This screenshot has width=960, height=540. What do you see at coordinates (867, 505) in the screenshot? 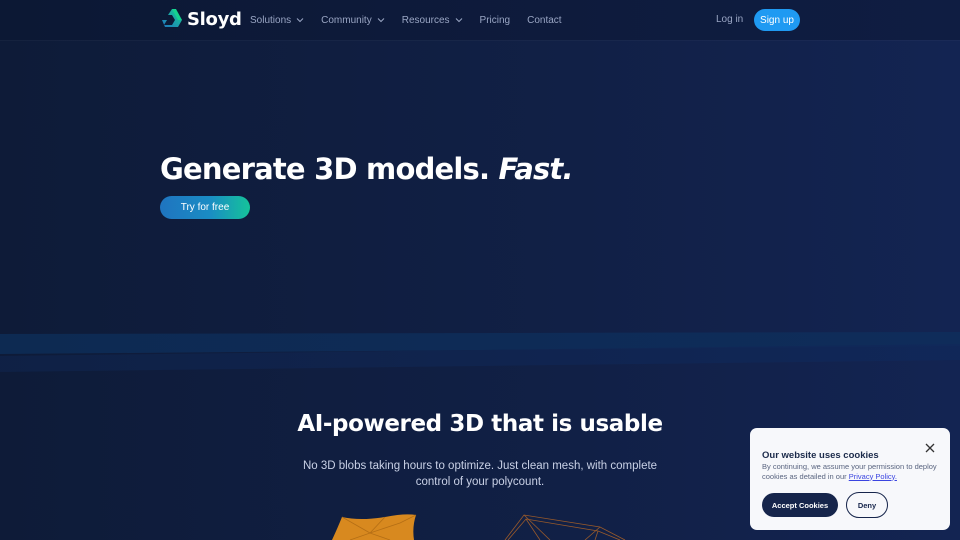
I see `deny-cookies-button: Deny` at bounding box center [867, 505].